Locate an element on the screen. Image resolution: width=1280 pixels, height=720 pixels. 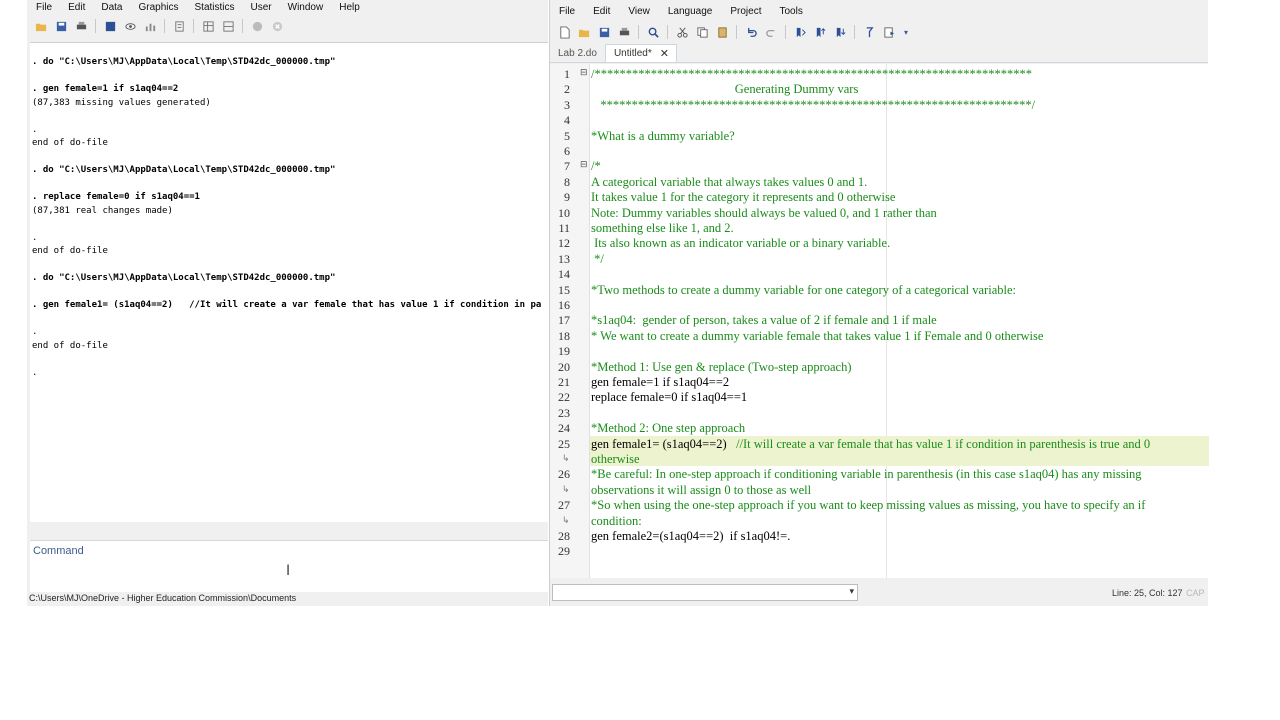
line-number: 29 is located at coordinates (564, 551).